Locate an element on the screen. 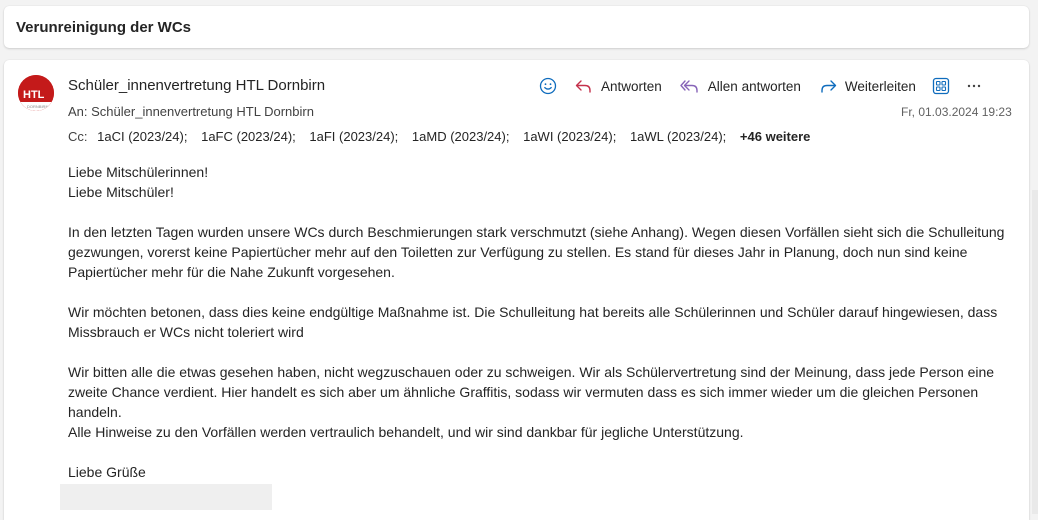 This screenshot has width=1038, height=520. reply-icon is located at coordinates (583, 86).